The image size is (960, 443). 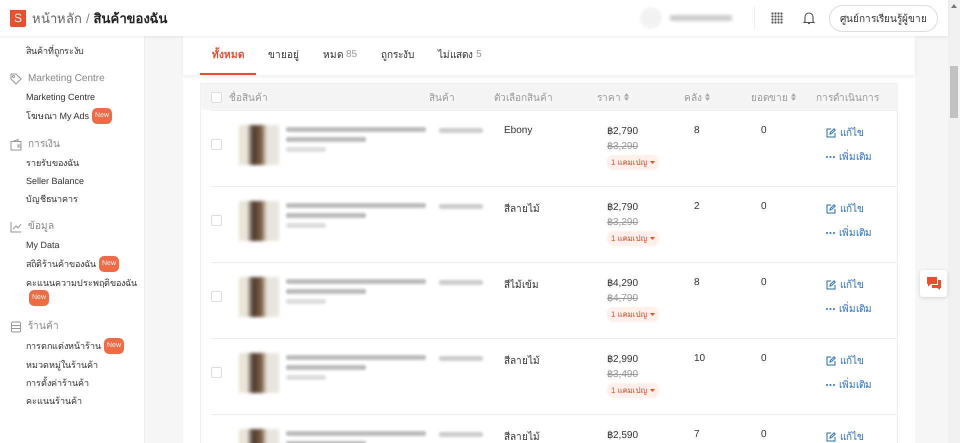 I want to click on price-text: ฿2,990, so click(x=622, y=359).